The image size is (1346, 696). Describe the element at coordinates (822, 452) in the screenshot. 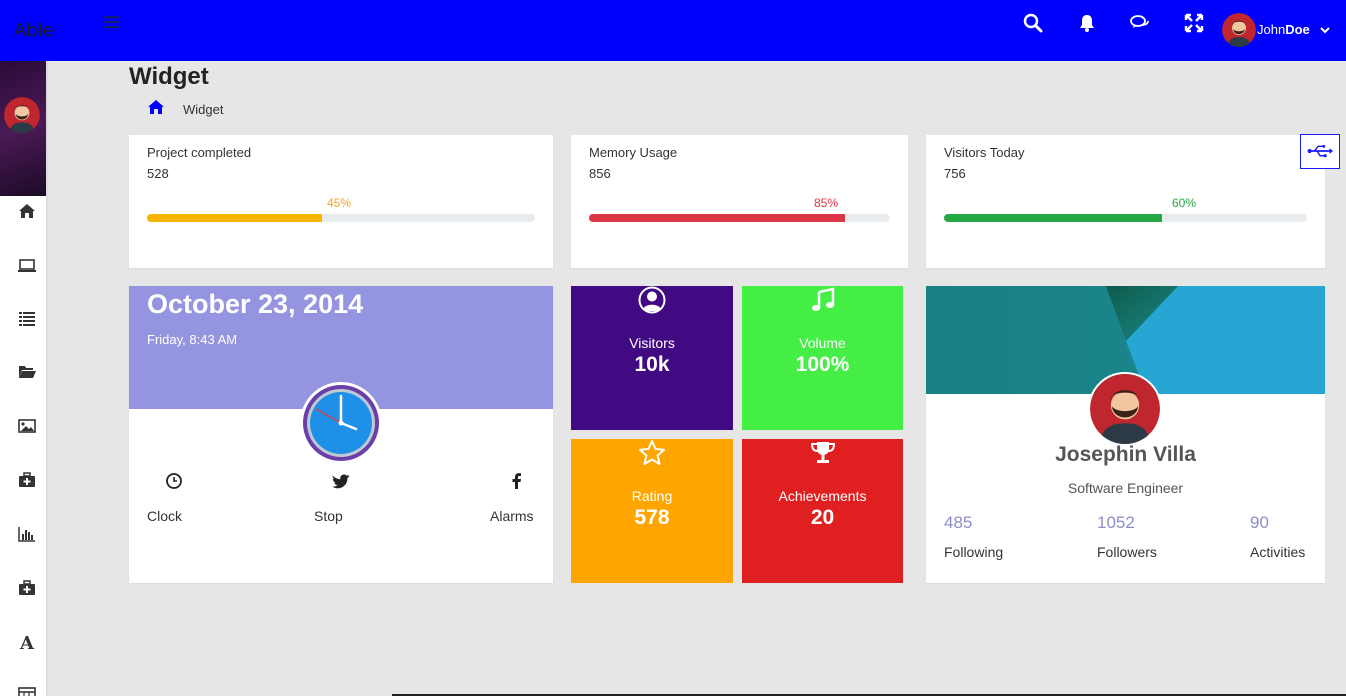

I see `trophy-icon` at that location.